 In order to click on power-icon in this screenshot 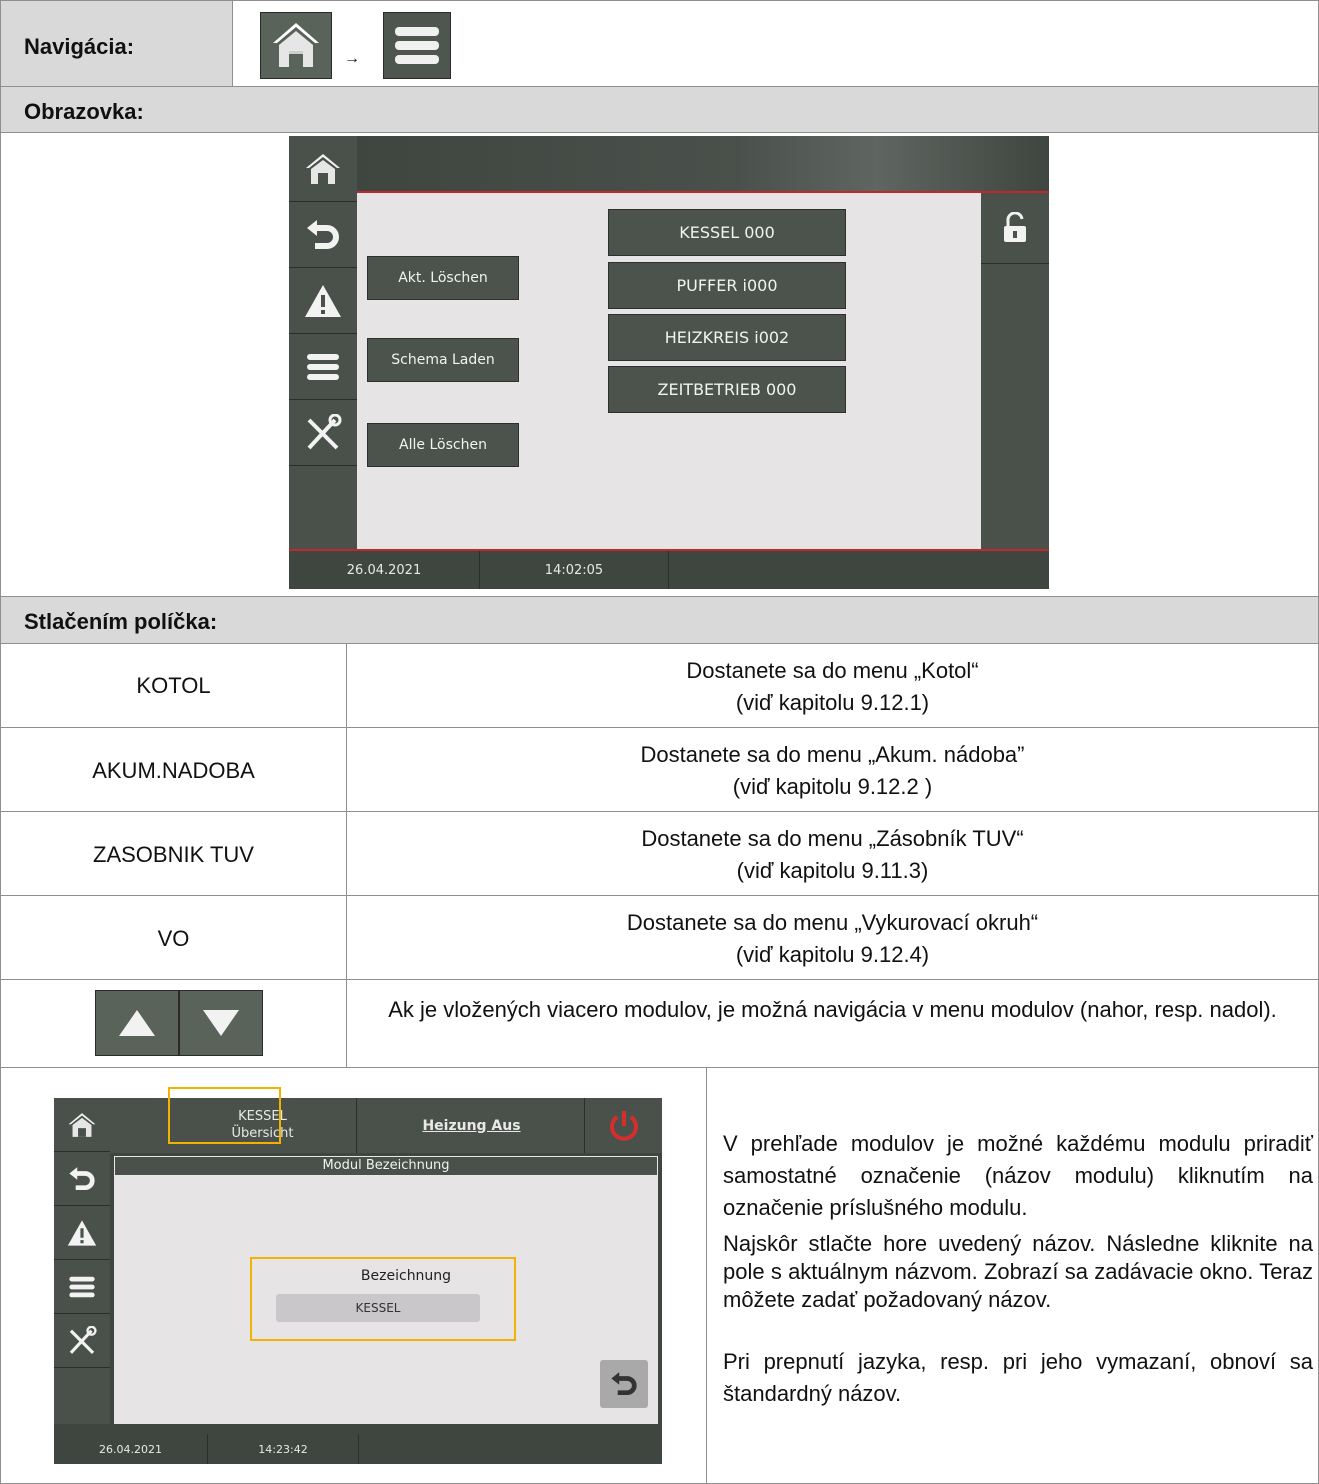, I will do `click(623, 1125)`.